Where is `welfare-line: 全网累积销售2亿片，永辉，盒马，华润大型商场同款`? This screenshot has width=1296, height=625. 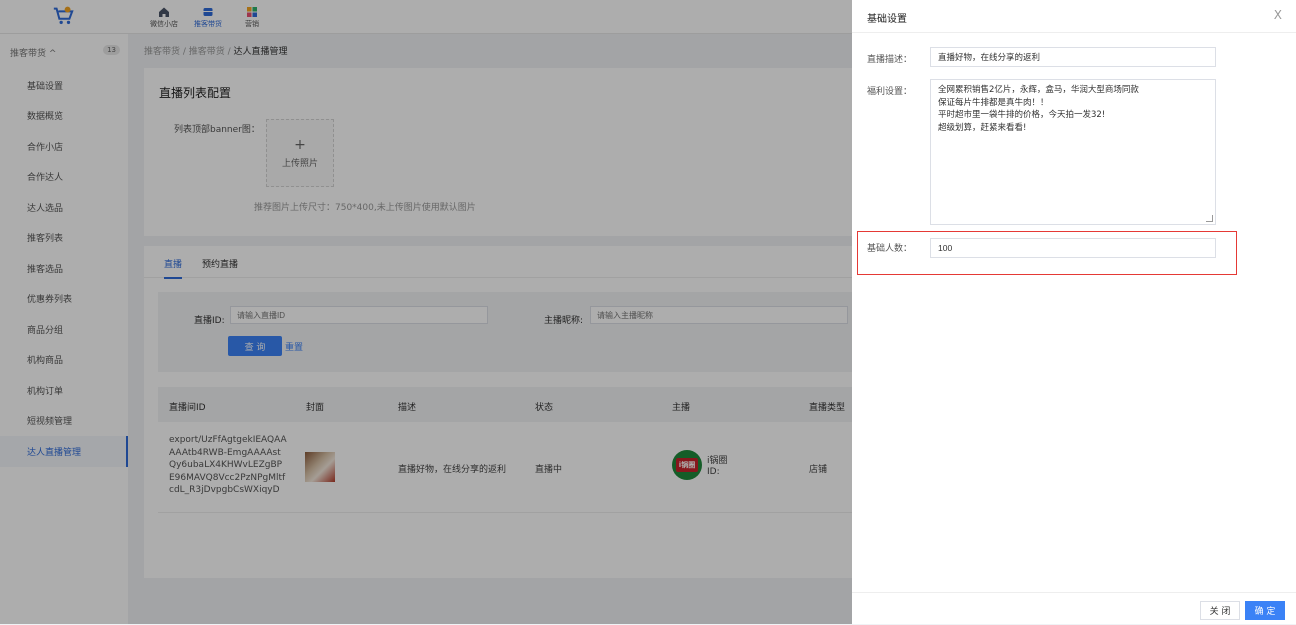 welfare-line: 全网累积销售2亿片，永辉，盒马，华润大型商场同款 is located at coordinates (1038, 90).